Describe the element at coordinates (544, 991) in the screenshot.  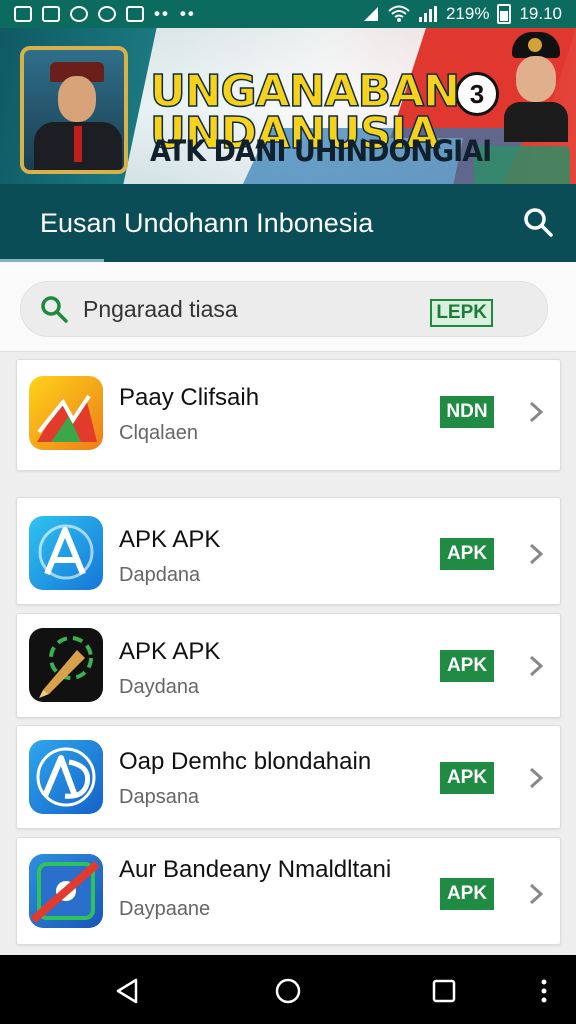
I see `menu-dots-icon` at that location.